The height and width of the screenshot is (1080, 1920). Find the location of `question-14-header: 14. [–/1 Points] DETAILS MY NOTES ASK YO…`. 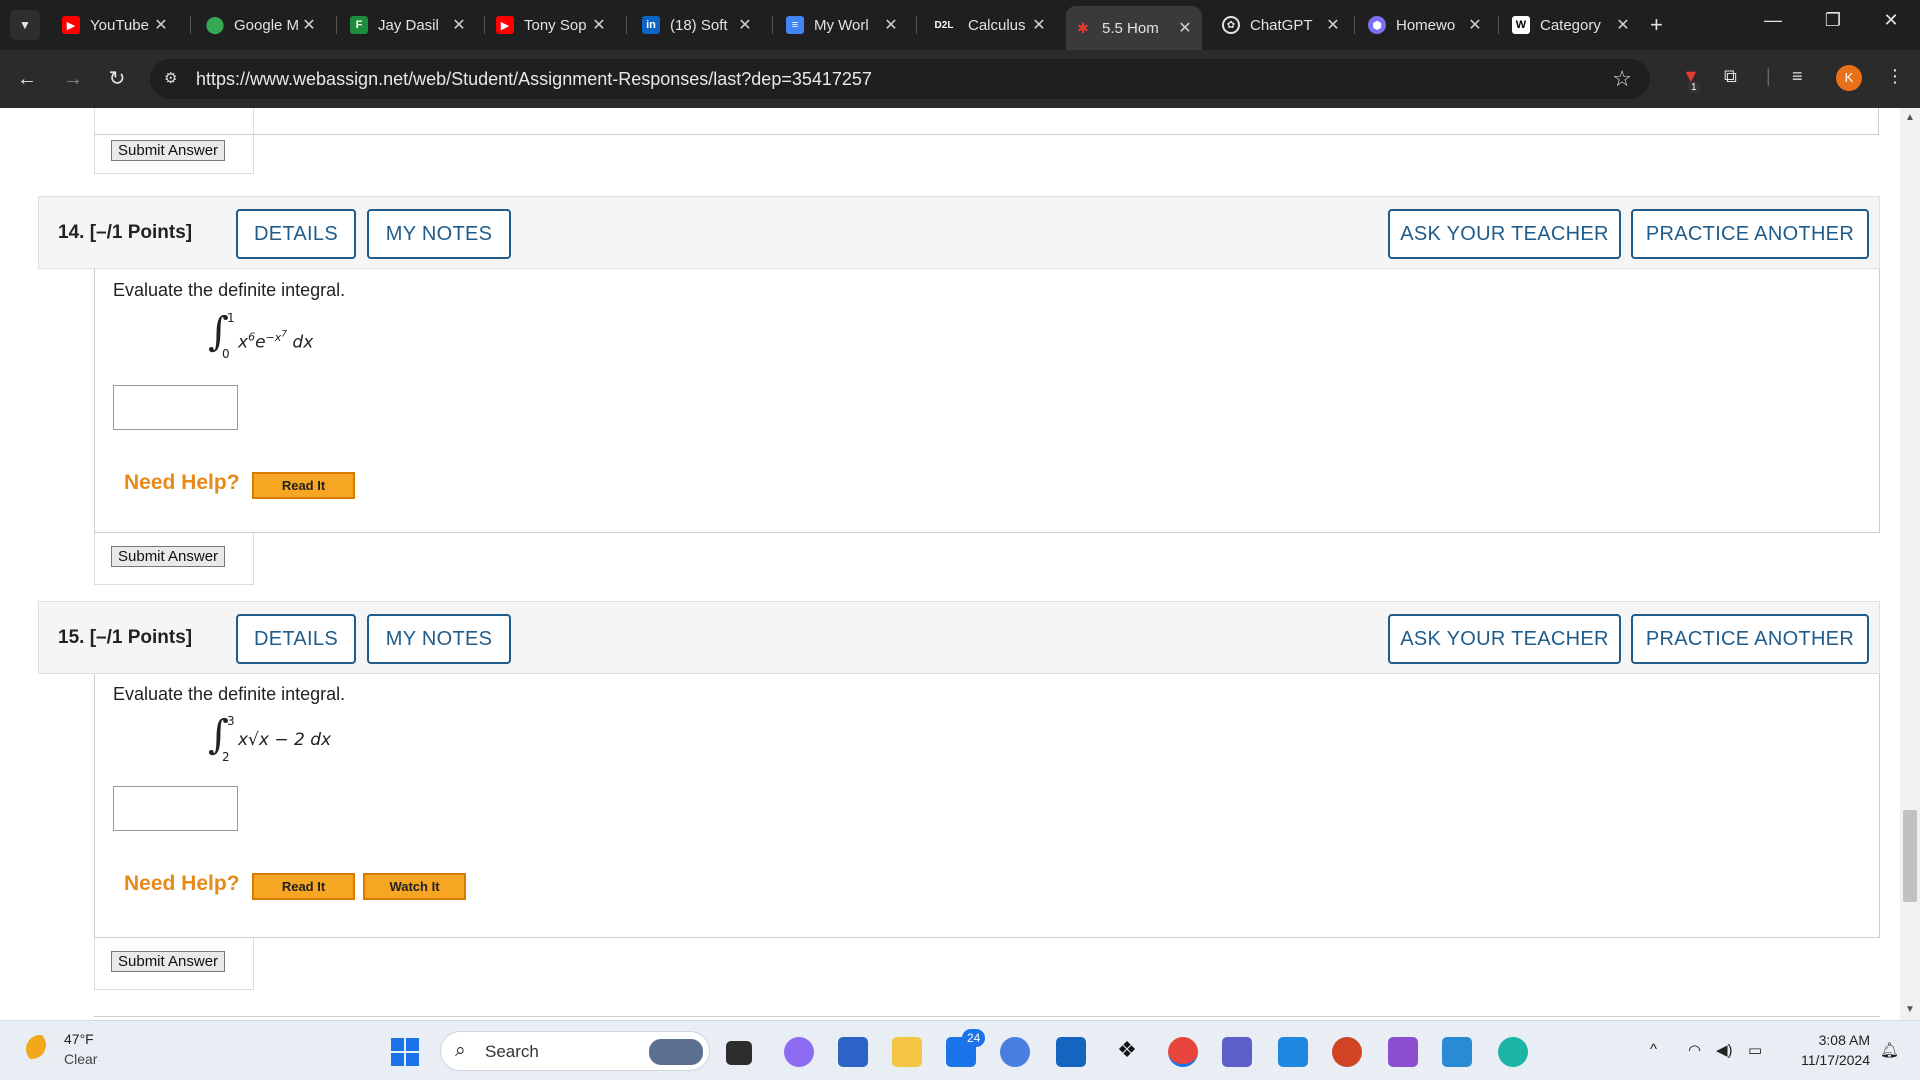

question-14-header: 14. [–/1 Points] DETAILS MY NOTES ASK YO… is located at coordinates (959, 232).